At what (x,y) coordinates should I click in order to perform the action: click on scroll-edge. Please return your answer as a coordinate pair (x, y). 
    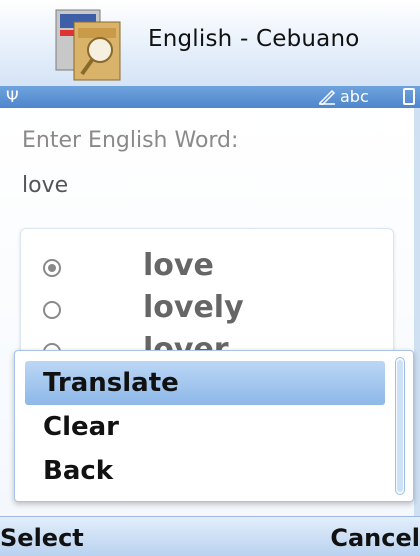
    Looking at the image, I should click on (417, 312).